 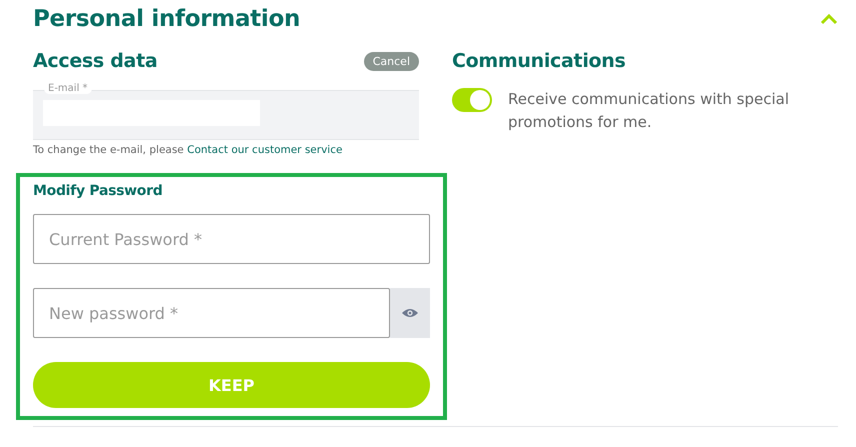 What do you see at coordinates (829, 19) in the screenshot?
I see `collapse-icon` at bounding box center [829, 19].